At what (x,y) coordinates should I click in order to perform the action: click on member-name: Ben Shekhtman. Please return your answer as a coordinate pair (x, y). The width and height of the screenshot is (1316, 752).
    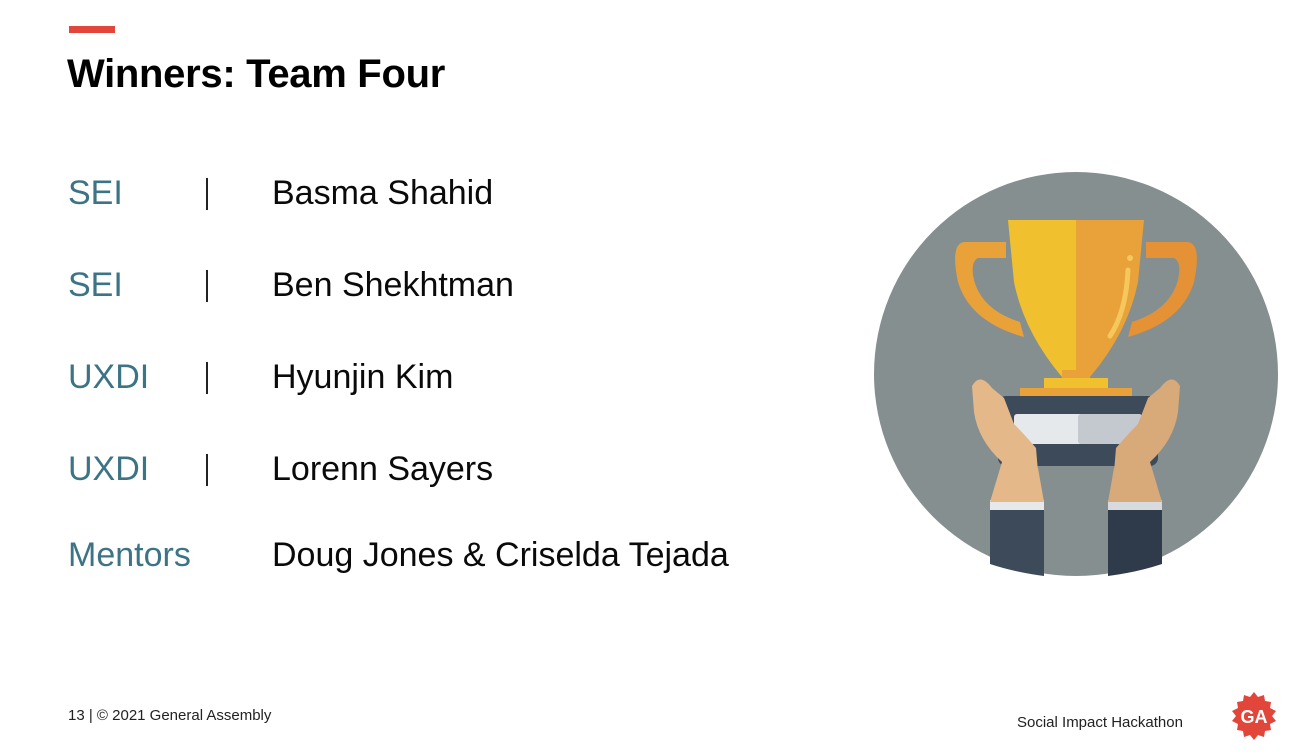
    Looking at the image, I should click on (393, 285).